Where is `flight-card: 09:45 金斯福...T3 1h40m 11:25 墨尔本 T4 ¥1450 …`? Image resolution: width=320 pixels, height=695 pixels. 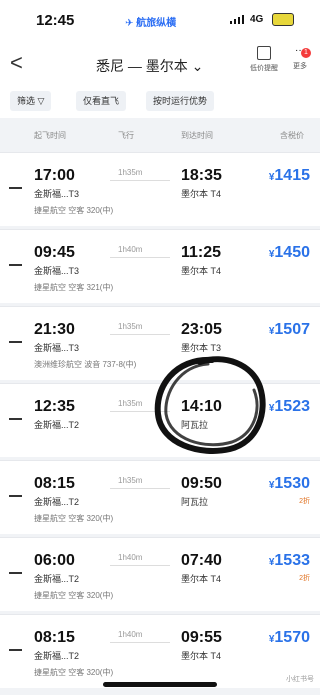 flight-card: 09:45 金斯福...T3 1h40m 11:25 墨尔本 T4 ¥1450 … is located at coordinates (160, 266).